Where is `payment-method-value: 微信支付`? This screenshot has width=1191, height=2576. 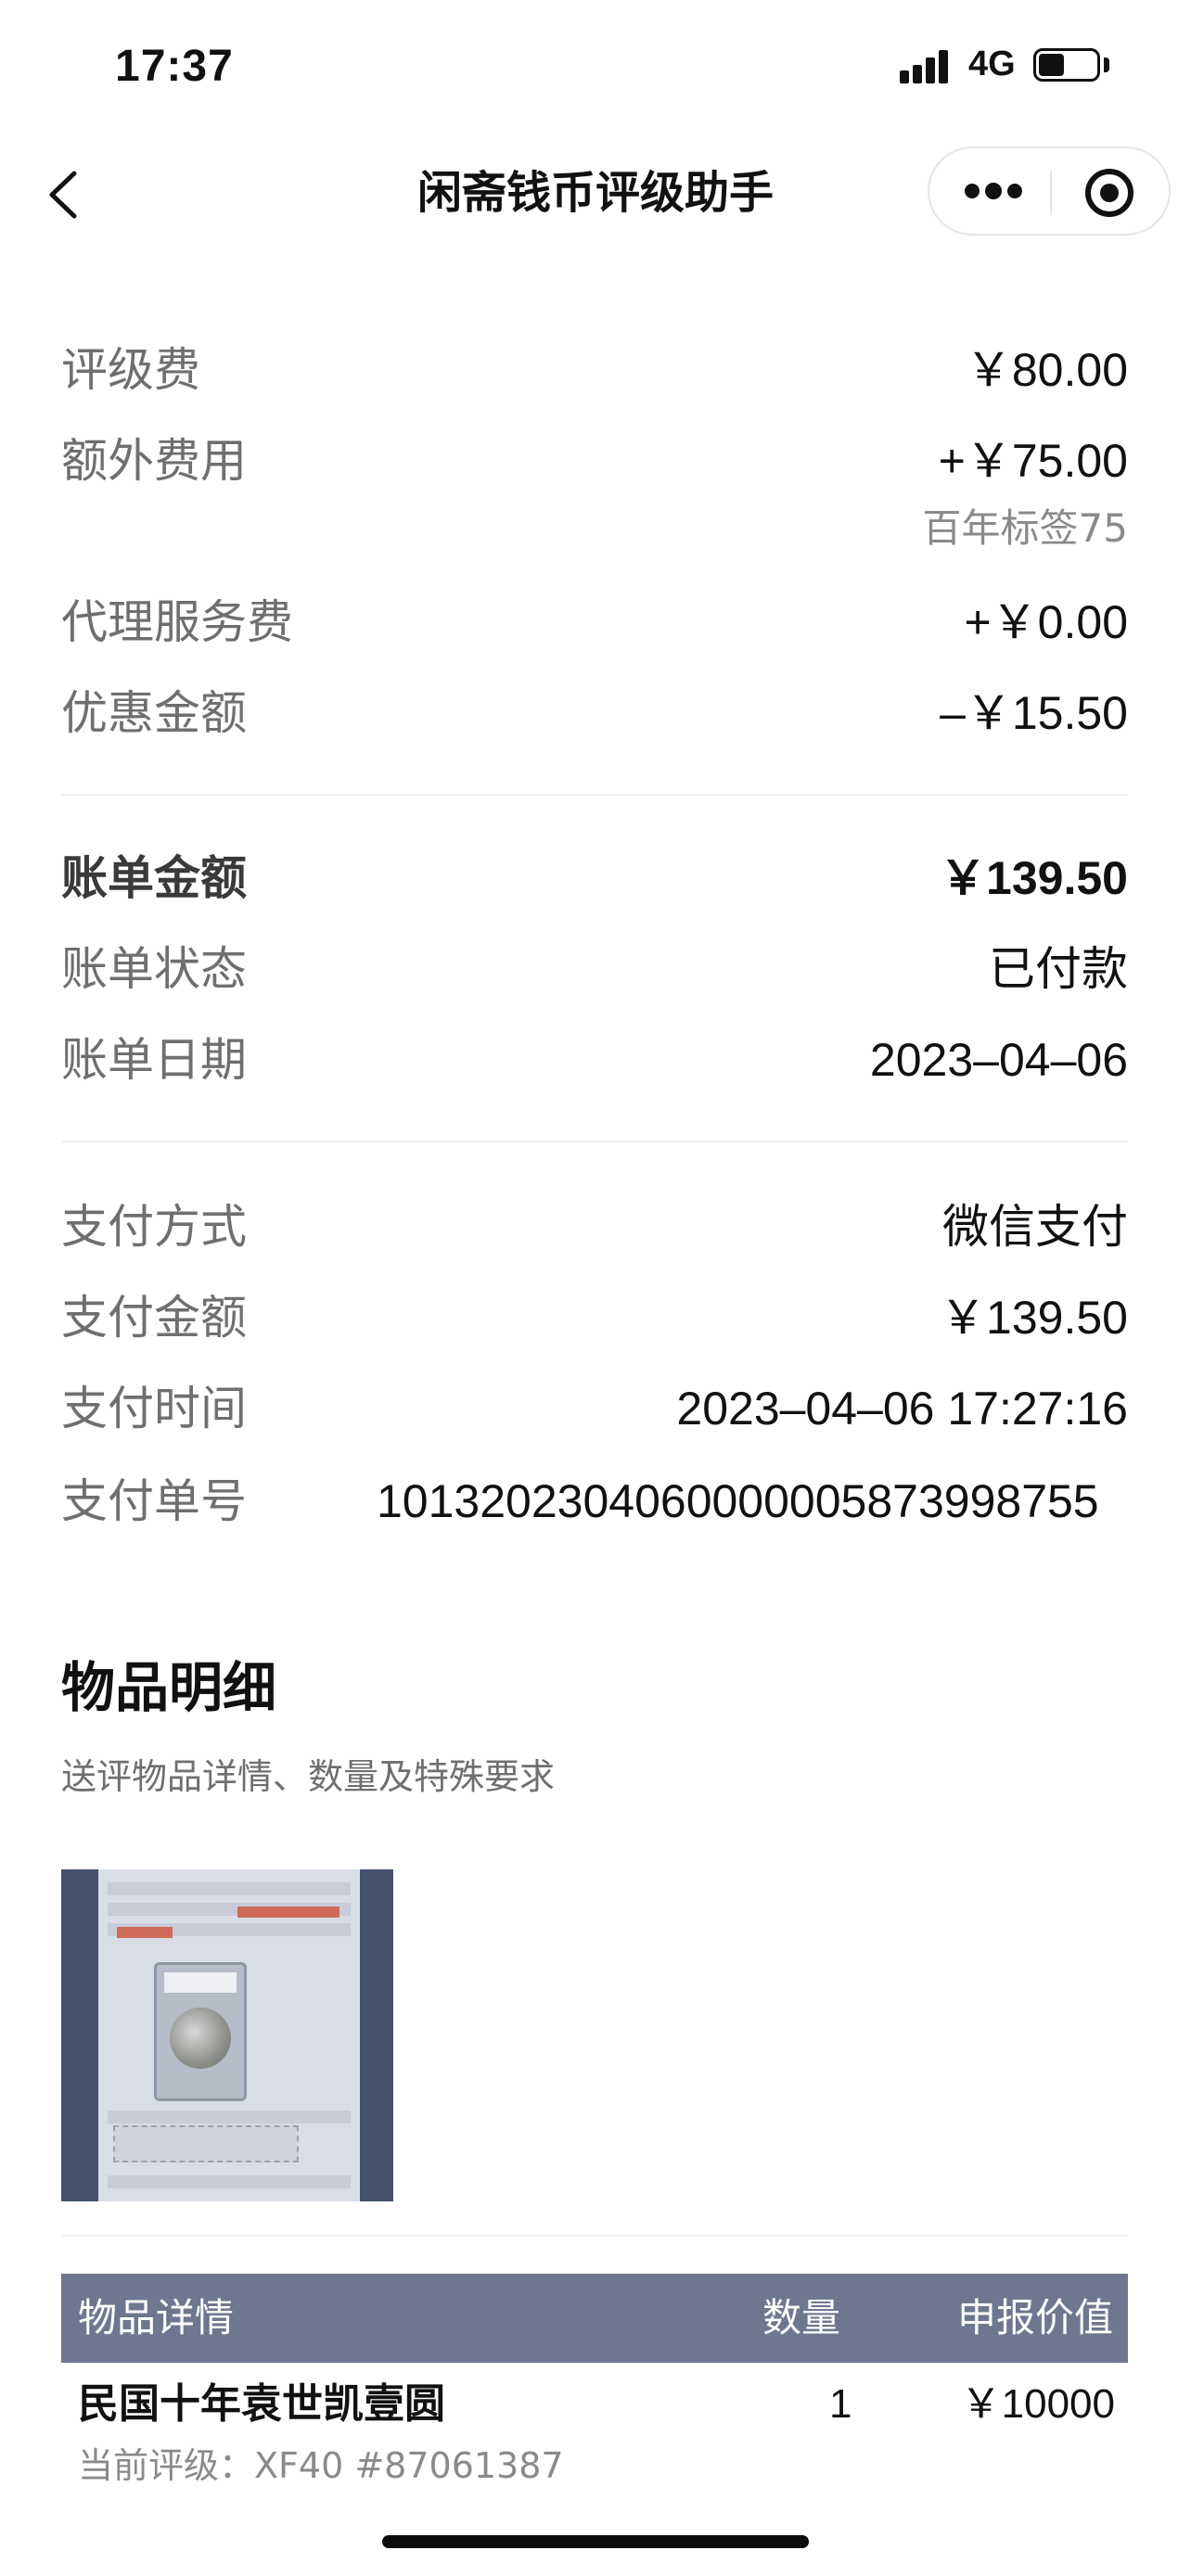
payment-method-value: 微信支付 is located at coordinates (1035, 1227).